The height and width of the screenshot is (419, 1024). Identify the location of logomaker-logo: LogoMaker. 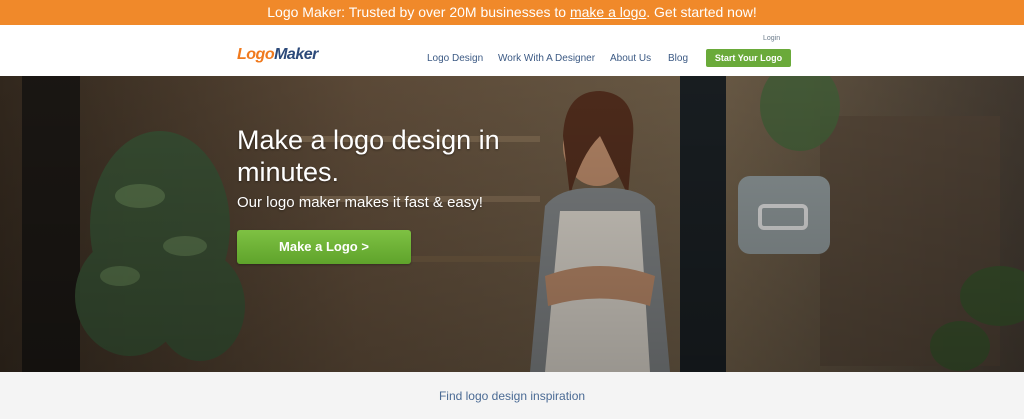
(277, 55).